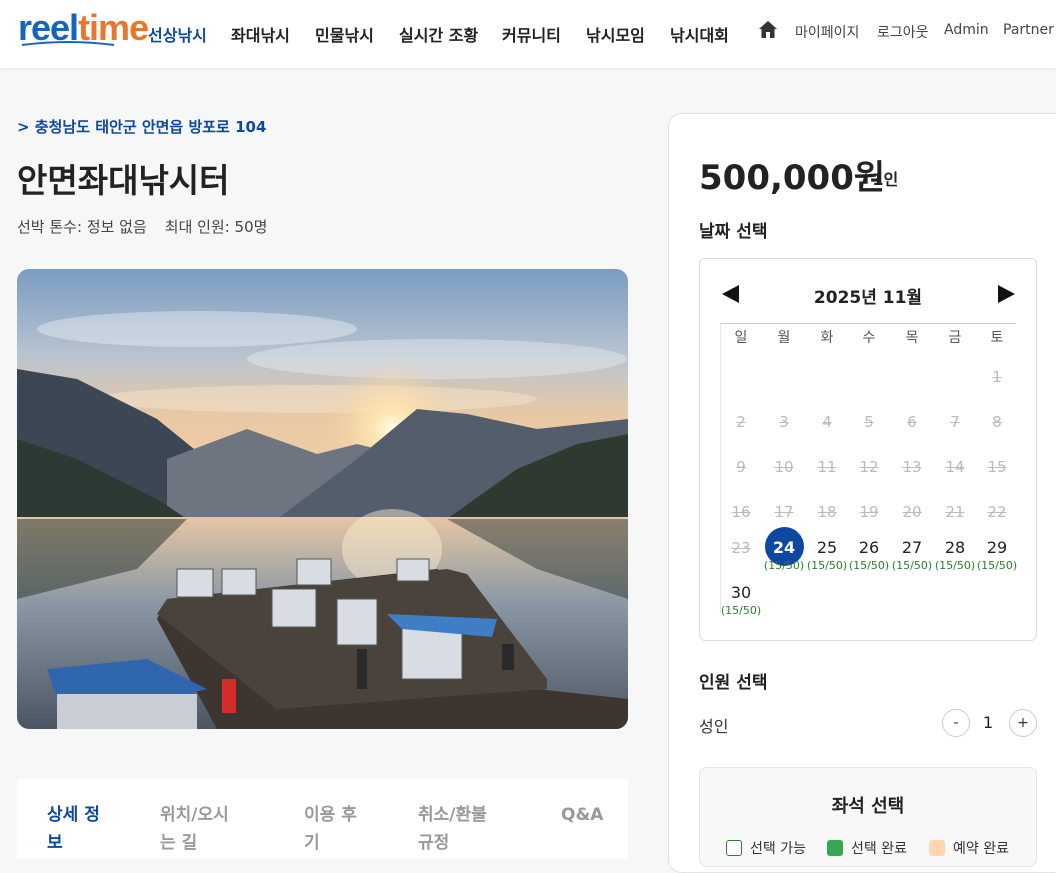 The width and height of the screenshot is (1056, 873). Describe the element at coordinates (997, 377) in the screenshot. I see `day-number: 1` at that location.